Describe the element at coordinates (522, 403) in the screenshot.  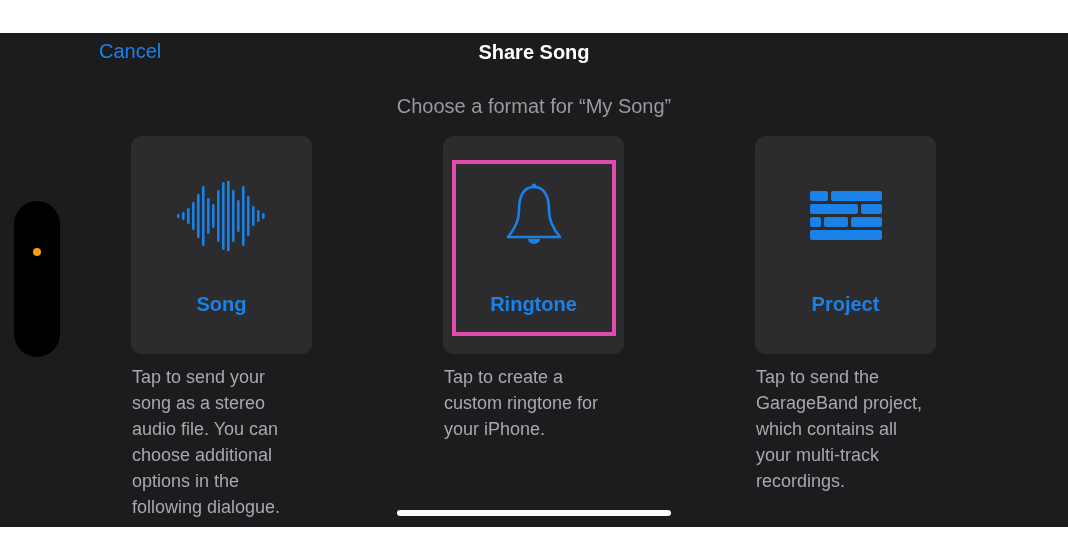
I see `format-description: Tap to create a custom ringtone for your iPhone.` at that location.